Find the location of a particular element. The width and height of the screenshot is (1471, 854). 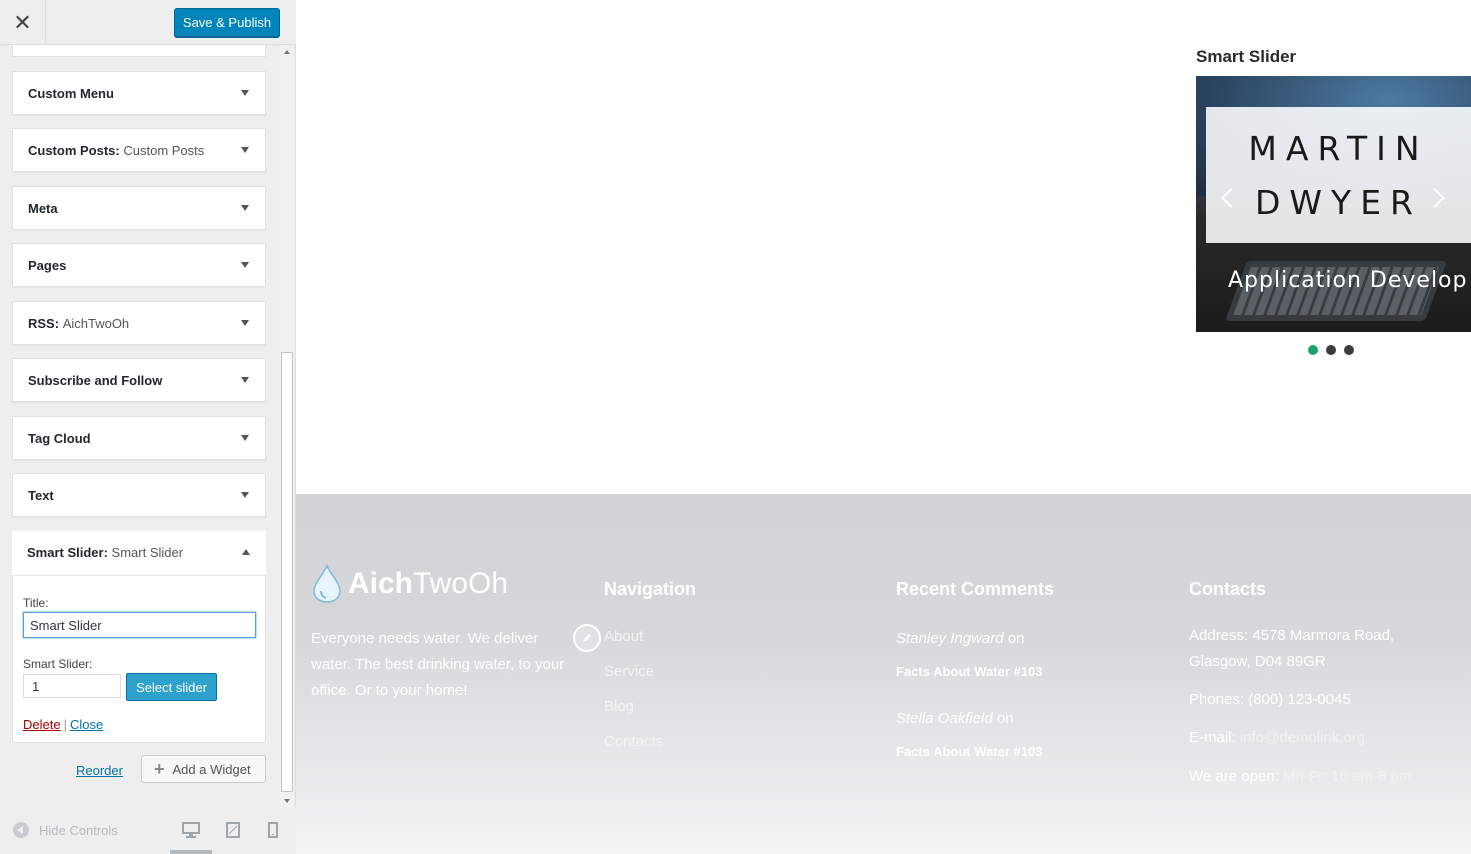

widget-row-rss: RSS: AichTwoOh is located at coordinates (139, 323).